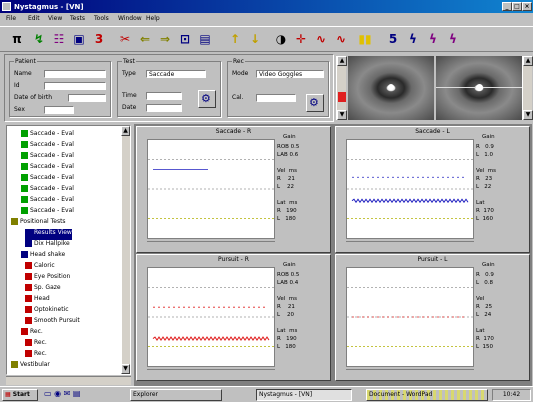 The height and width of the screenshot is (402, 533). Describe the element at coordinates (68, 380) in the screenshot. I see `tree-hscrollbar` at that location.